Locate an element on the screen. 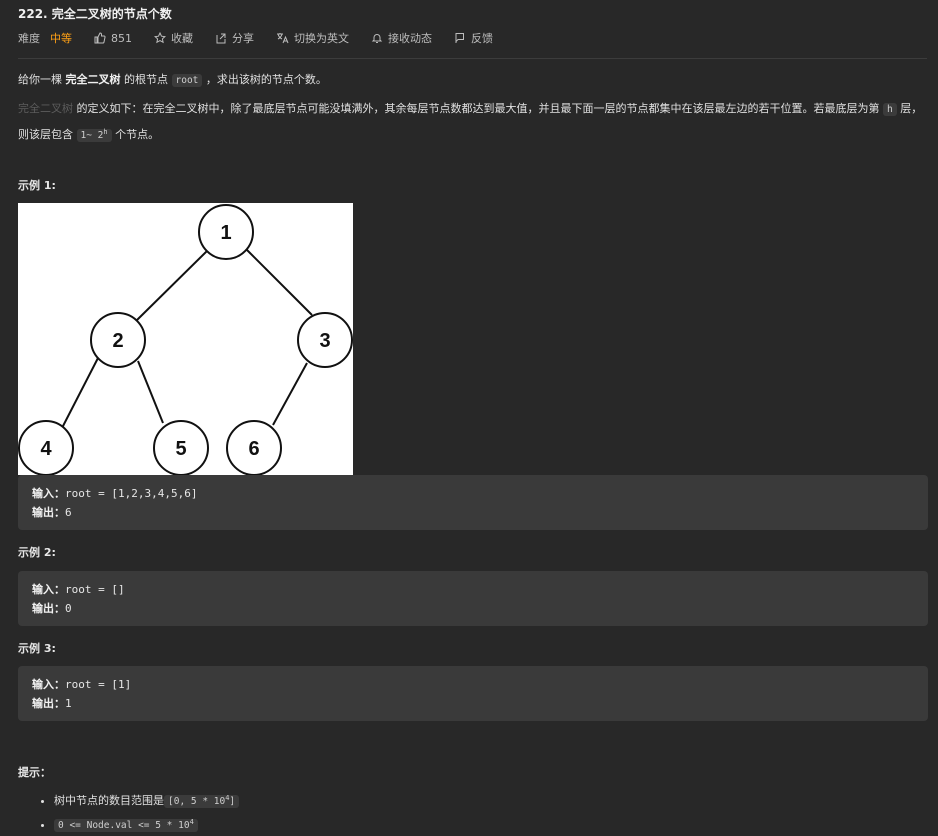 The image size is (938, 836). node-range-code: 1~ 2h is located at coordinates (94, 135).